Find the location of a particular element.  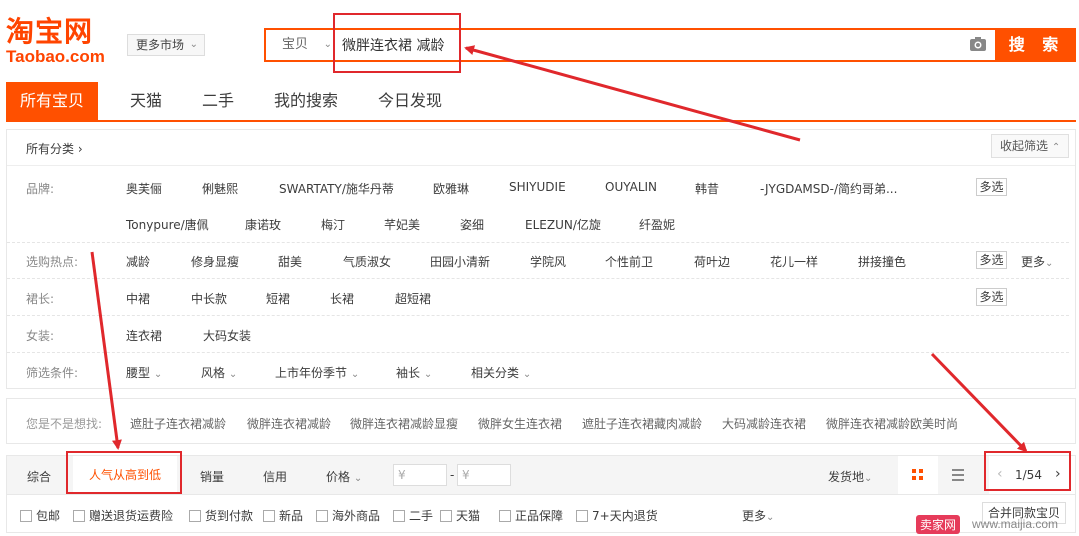

filter-checkbox: 海外商品 is located at coordinates (348, 515).